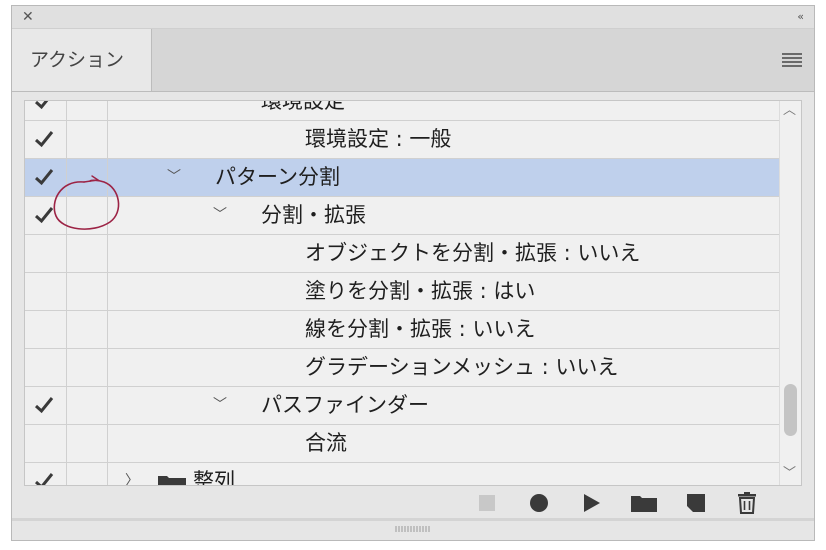 The width and height of the screenshot is (826, 550). What do you see at coordinates (378, 139) in the screenshot?
I see `action-label: 環境設定 : 一般` at bounding box center [378, 139].